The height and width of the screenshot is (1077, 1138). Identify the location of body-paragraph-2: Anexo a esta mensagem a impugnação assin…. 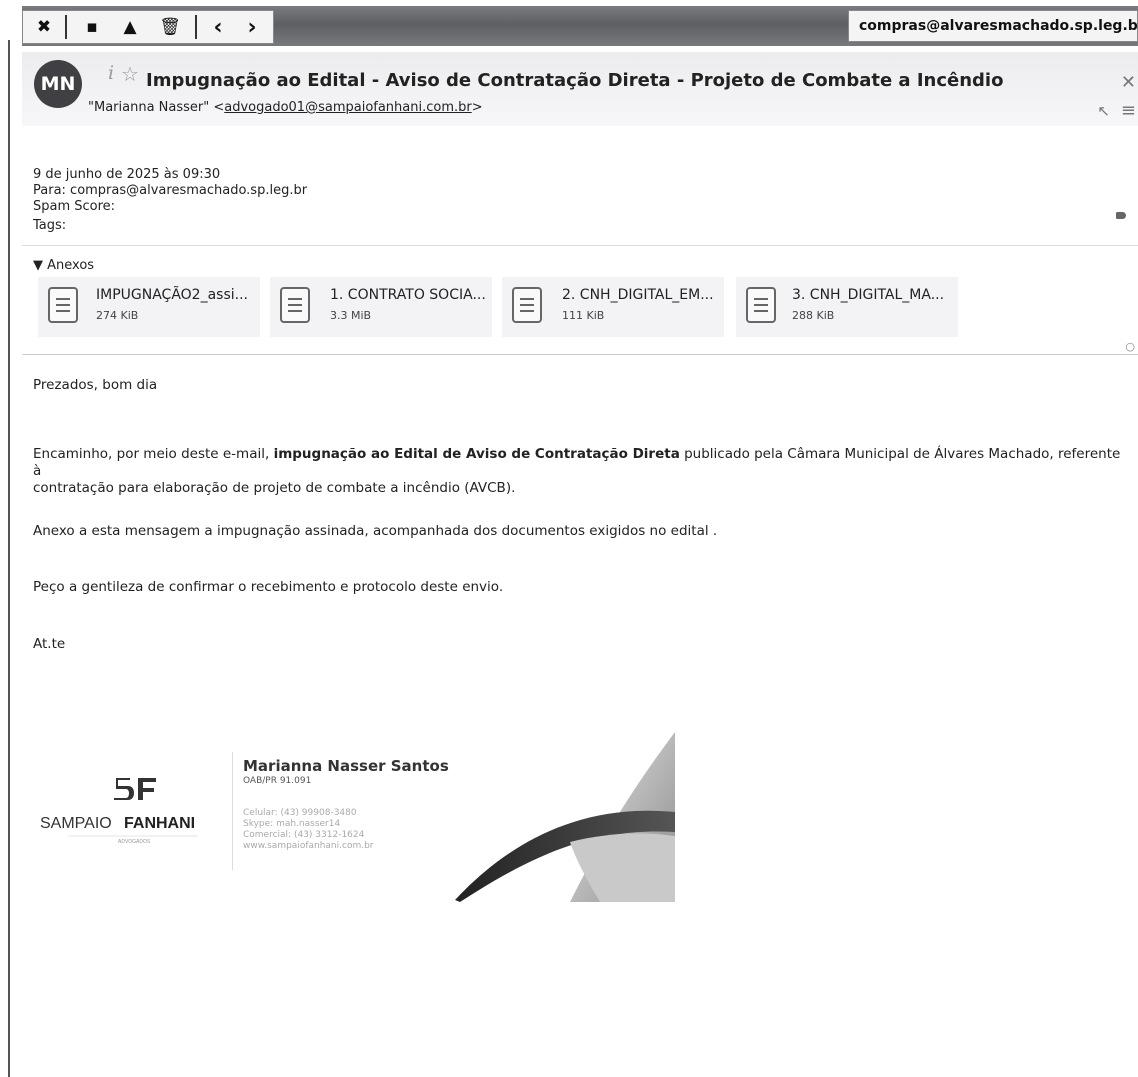
(375, 531).